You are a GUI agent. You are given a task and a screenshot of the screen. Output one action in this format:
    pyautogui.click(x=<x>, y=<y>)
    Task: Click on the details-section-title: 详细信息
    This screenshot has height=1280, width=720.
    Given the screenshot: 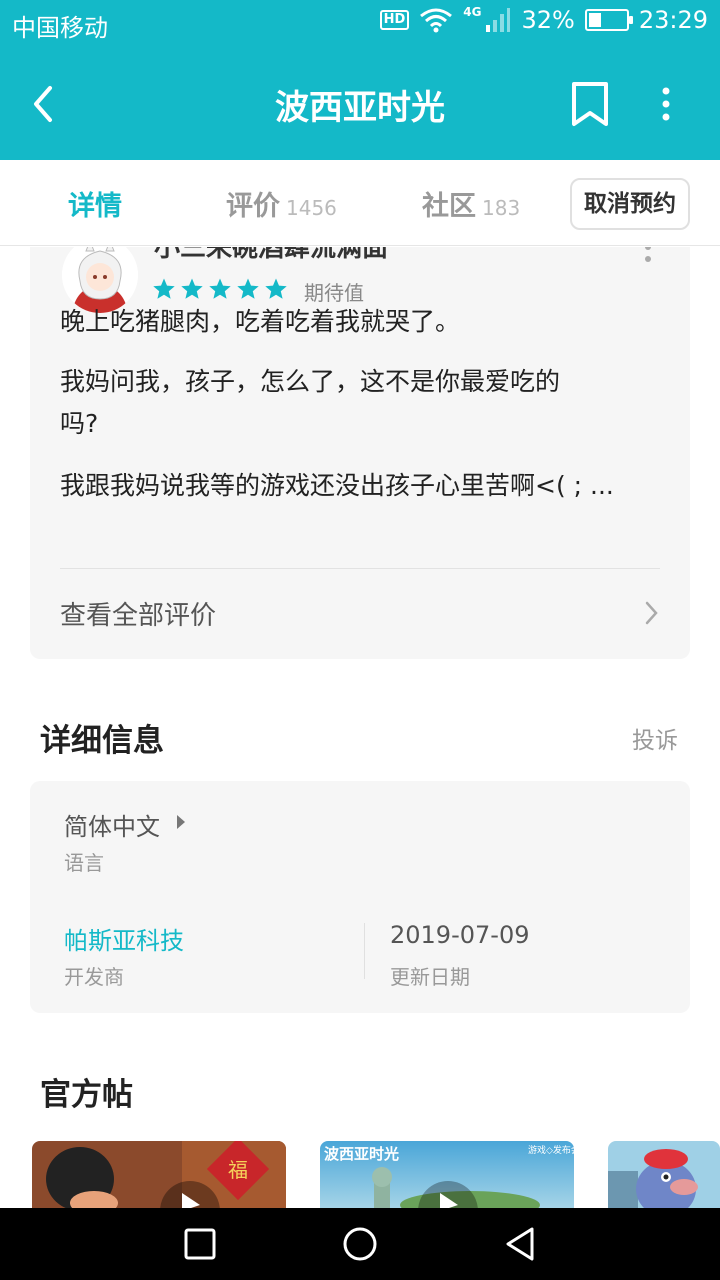 What is the action you would take?
    pyautogui.click(x=102, y=741)
    